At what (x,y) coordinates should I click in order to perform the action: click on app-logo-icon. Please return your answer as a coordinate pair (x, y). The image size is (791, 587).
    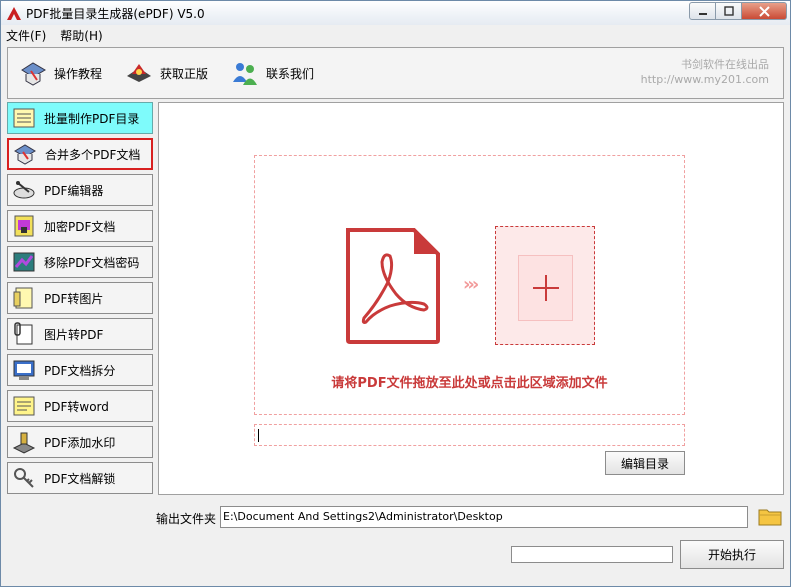
    Looking at the image, I should click on (14, 13).